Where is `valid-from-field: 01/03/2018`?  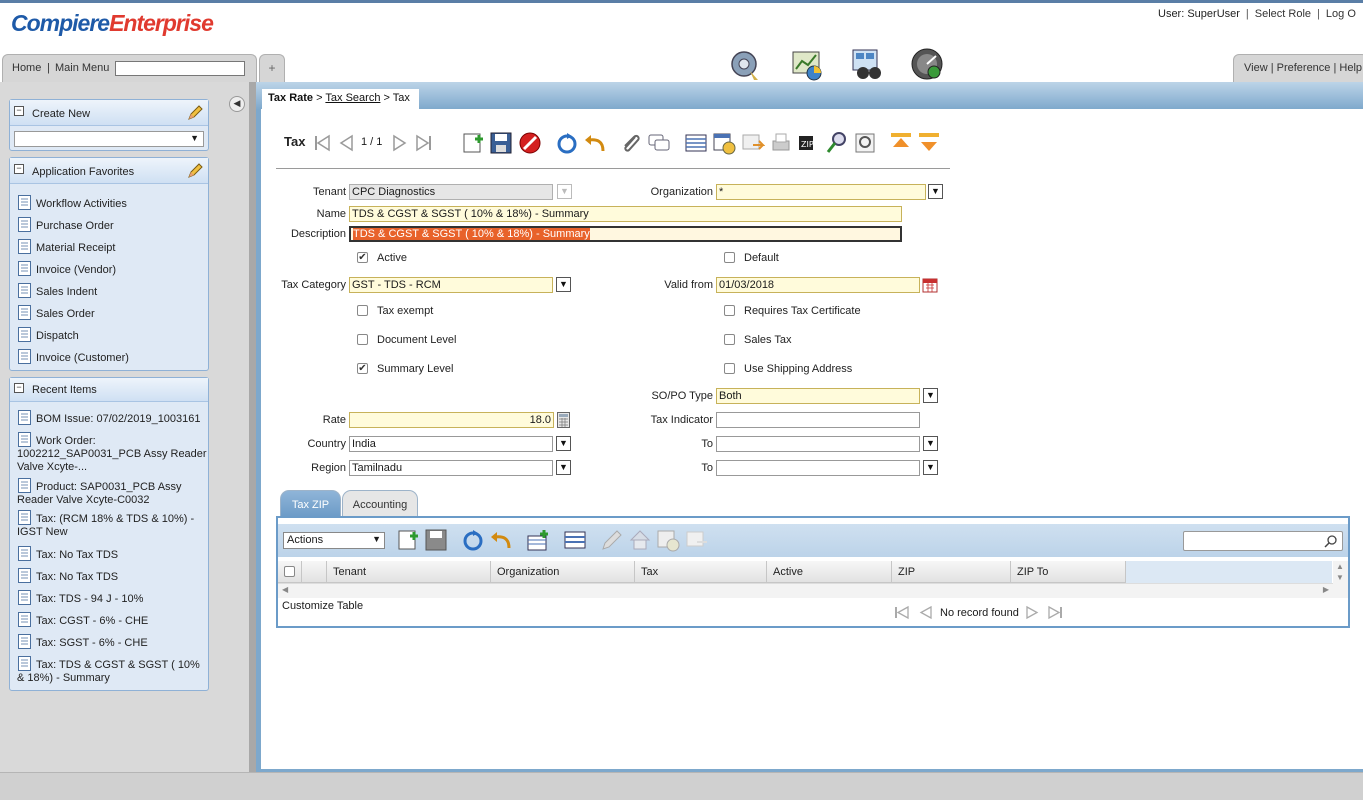
valid-from-field: 01/03/2018 is located at coordinates (818, 285).